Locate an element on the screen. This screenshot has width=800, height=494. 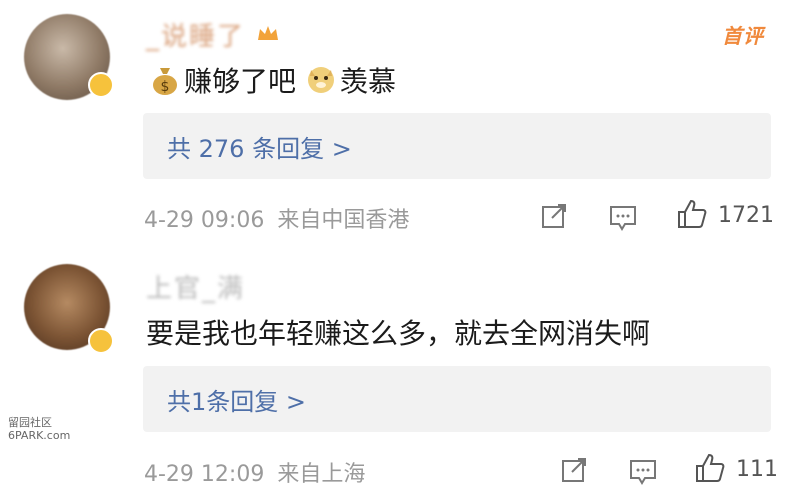
reply-box: 共 276 条回复 > is located at coordinates (457, 146).